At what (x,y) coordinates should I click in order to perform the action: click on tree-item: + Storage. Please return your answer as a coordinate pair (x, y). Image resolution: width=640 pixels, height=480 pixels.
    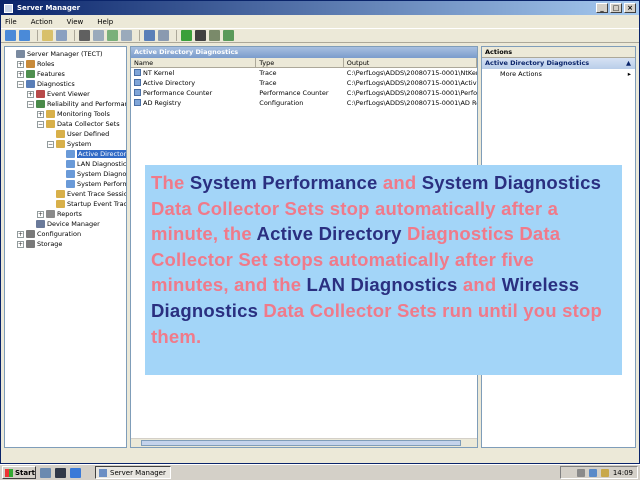
    Looking at the image, I should click on (66, 244).